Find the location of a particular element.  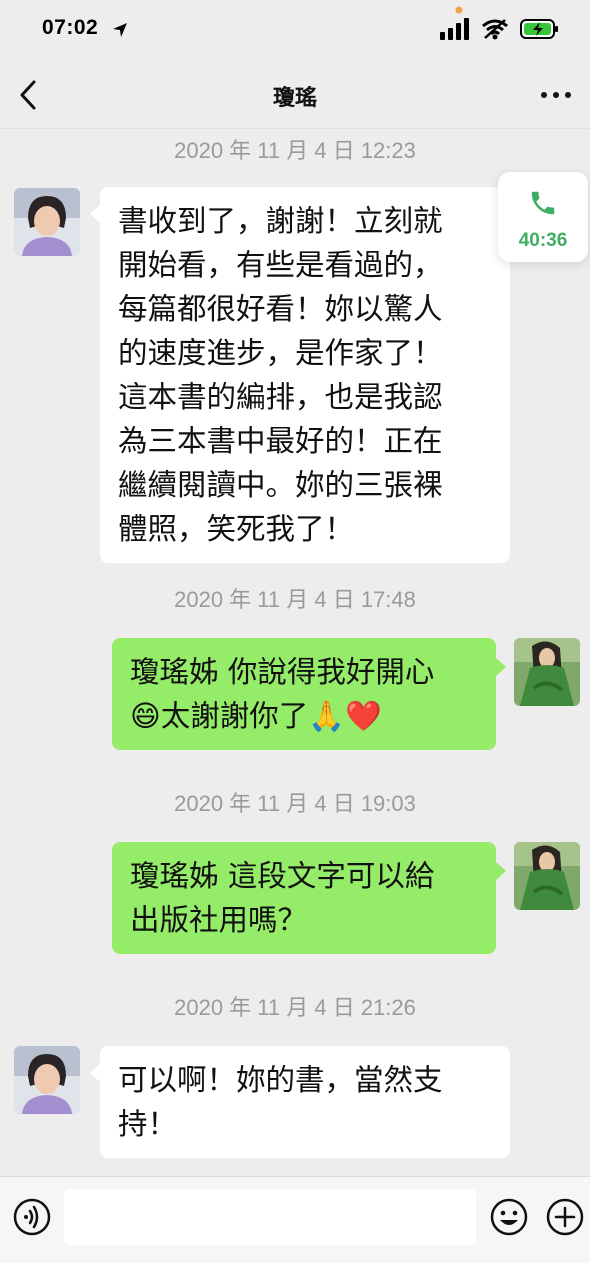

status-icons is located at coordinates (499, 31).